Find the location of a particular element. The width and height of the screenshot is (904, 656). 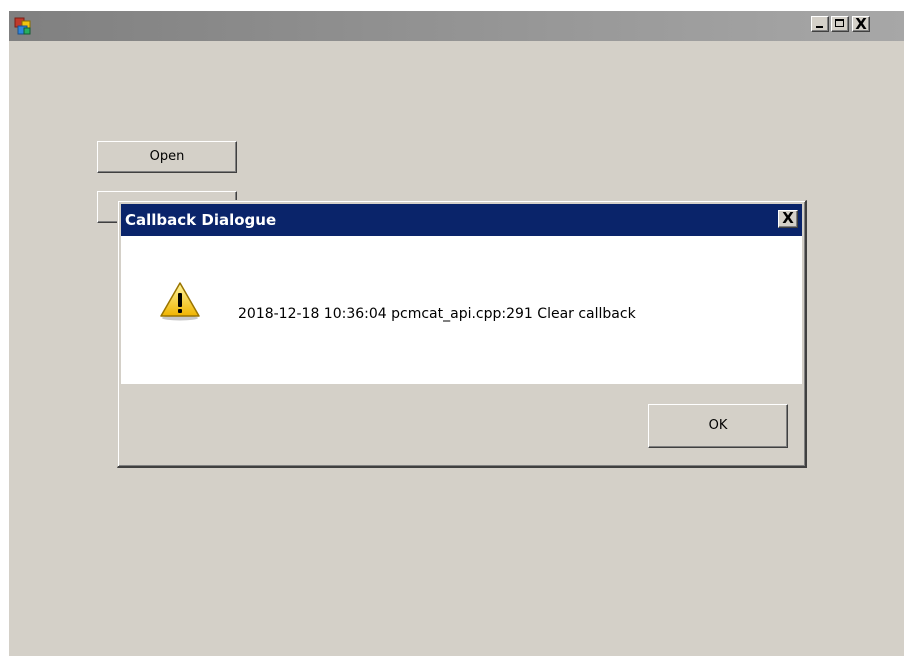

minimize-button is located at coordinates (820, 24).